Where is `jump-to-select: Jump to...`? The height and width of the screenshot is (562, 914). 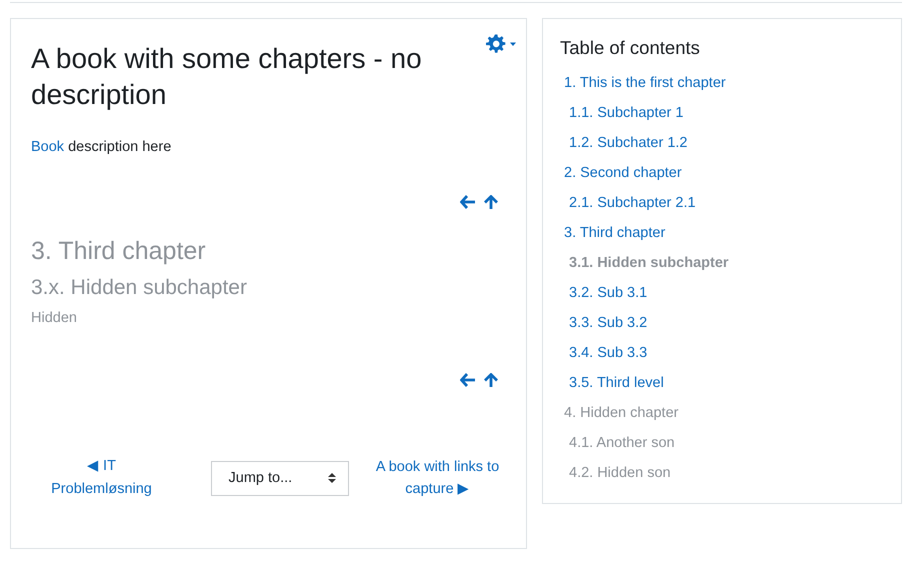 jump-to-select: Jump to... is located at coordinates (279, 478).